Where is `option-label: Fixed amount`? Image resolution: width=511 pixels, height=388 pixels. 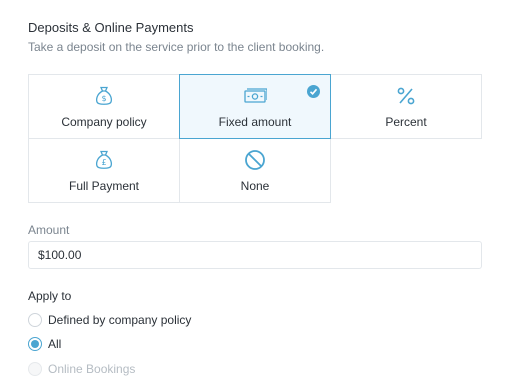
option-label: Fixed amount is located at coordinates (255, 122).